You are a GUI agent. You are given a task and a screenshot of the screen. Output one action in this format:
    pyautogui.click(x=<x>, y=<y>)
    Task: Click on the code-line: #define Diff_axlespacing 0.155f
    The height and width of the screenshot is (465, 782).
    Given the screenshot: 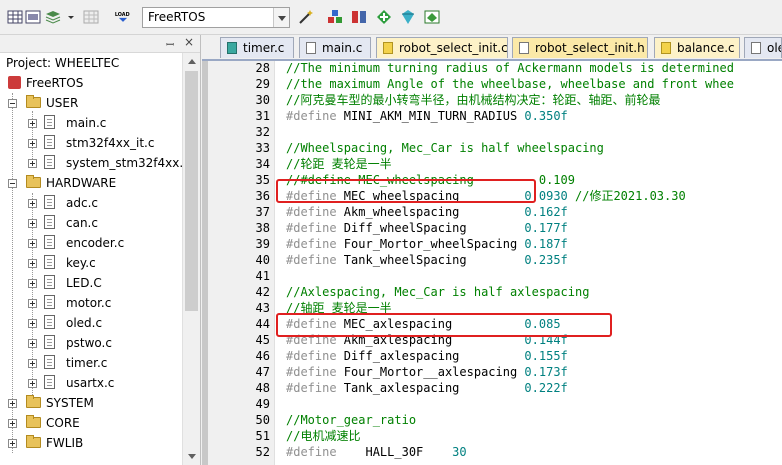 What is the action you would take?
    pyautogui.click(x=427, y=356)
    